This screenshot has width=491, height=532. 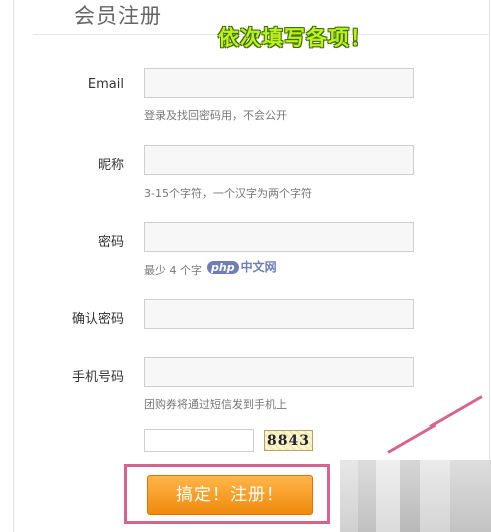 I want to click on watermark-logo: php, so click(x=223, y=267).